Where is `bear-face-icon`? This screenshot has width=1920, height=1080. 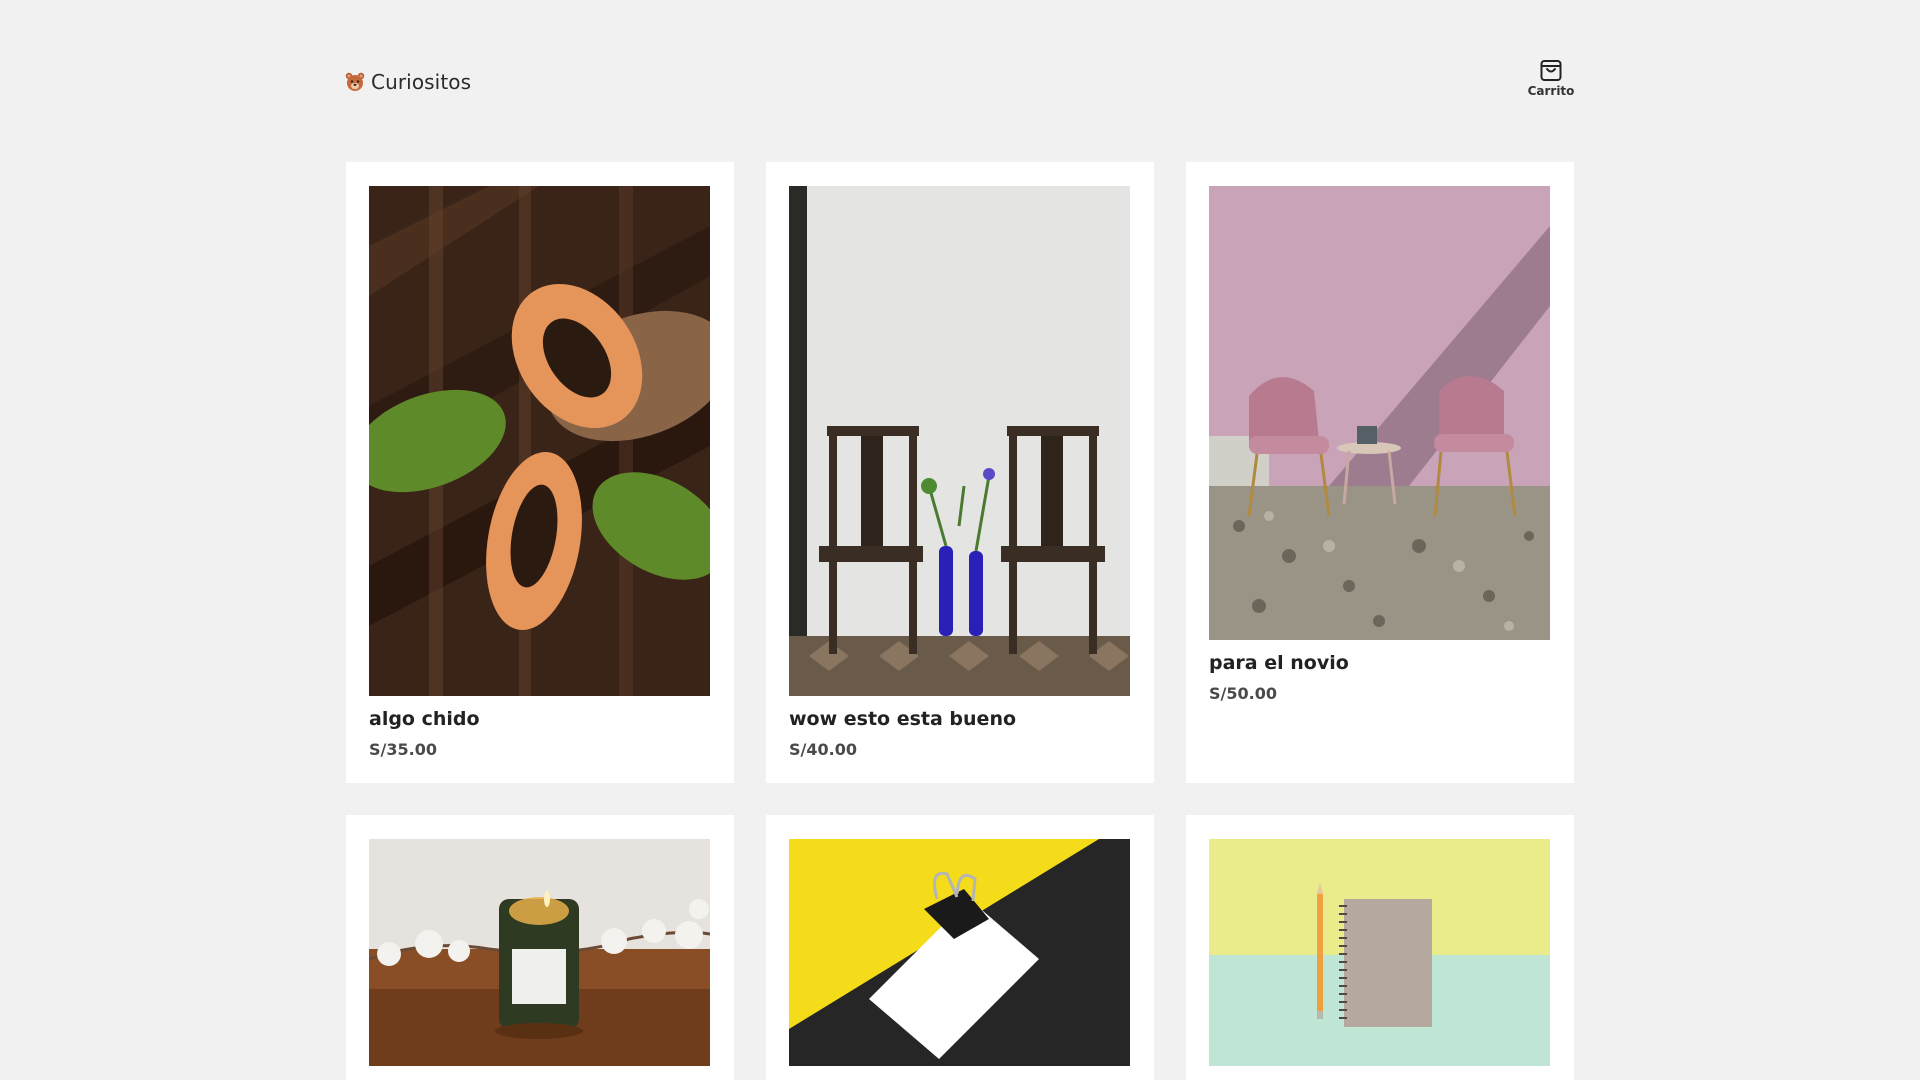 bear-face-icon is located at coordinates (355, 81).